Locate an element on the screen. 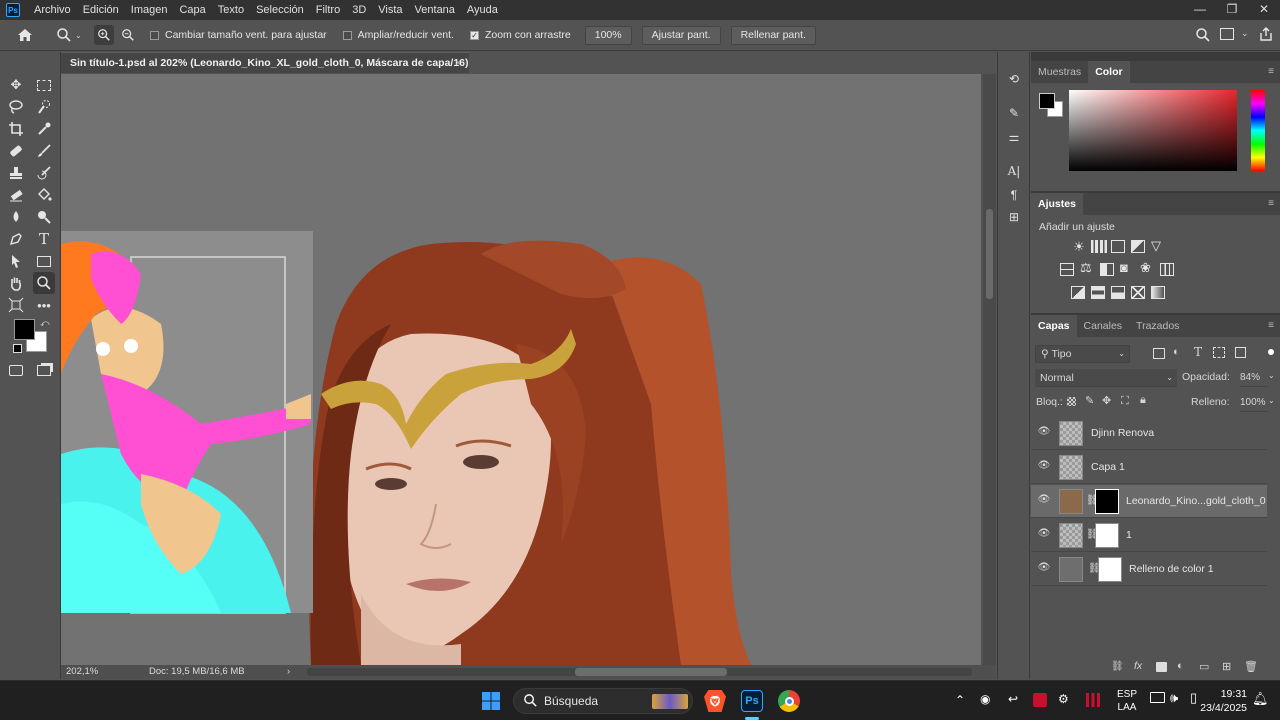 The height and width of the screenshot is (720, 1280). paragraph-icon: ¶ is located at coordinates (1014, 195).